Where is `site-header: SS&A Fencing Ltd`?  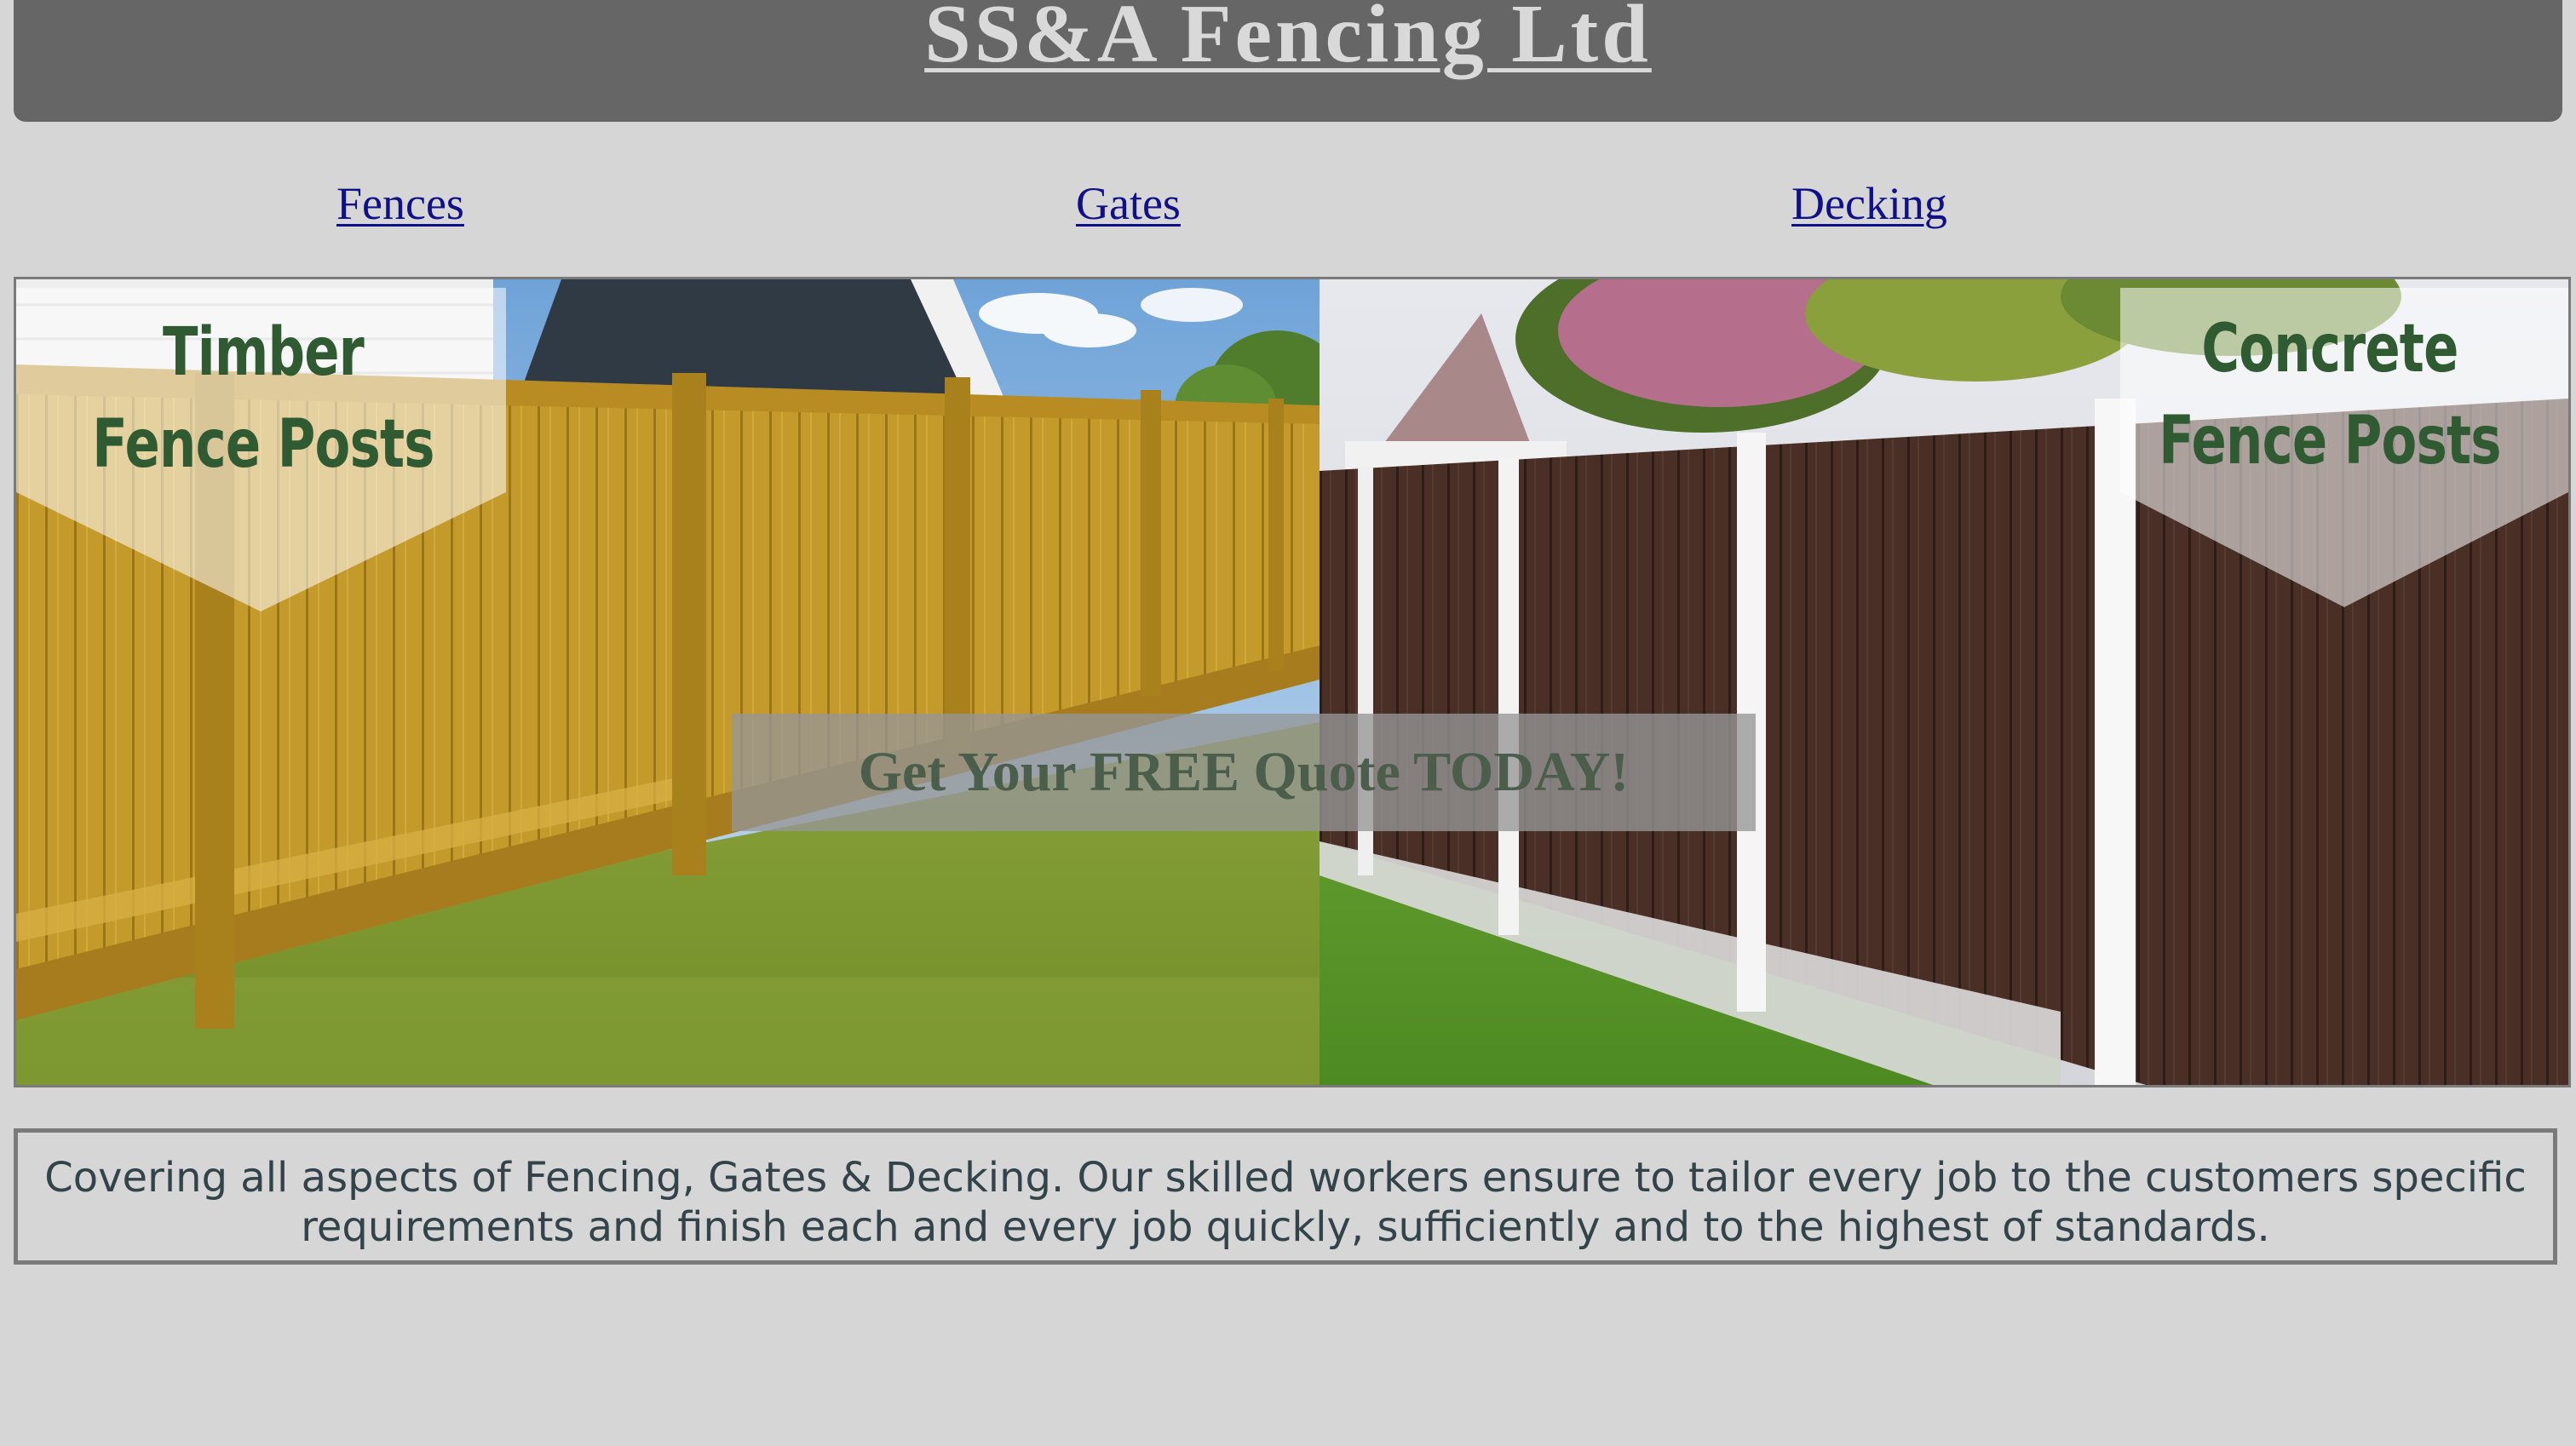
site-header: SS&A Fencing Ltd is located at coordinates (1288, 61).